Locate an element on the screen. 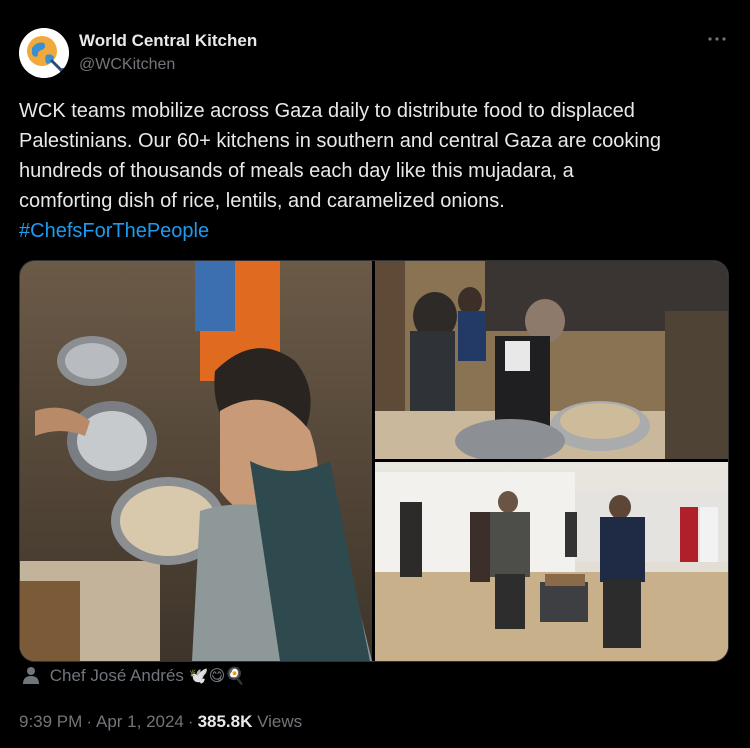  tagged-name: Chef José Andrés is located at coordinates (117, 675).